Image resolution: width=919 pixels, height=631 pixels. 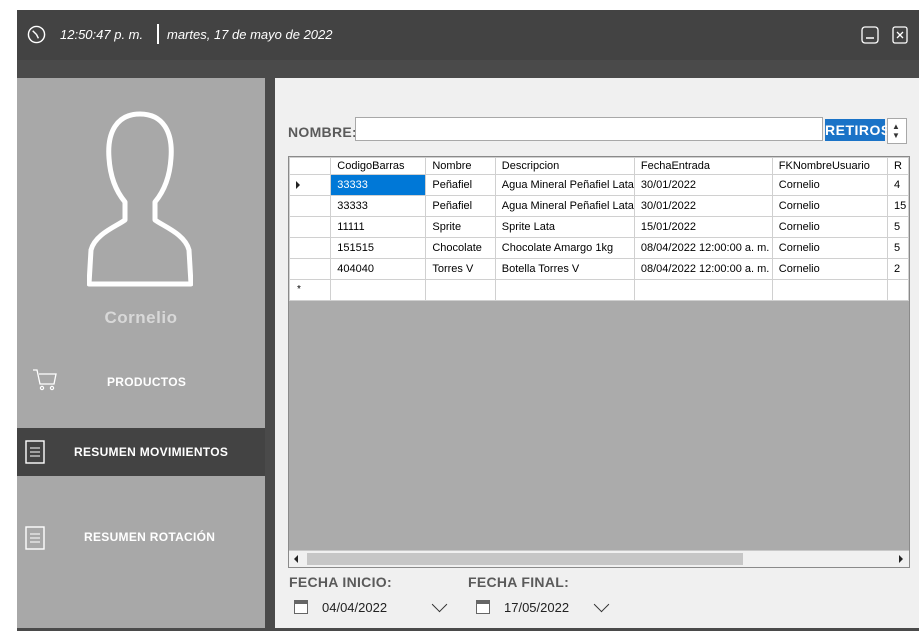 What do you see at coordinates (158, 34) in the screenshot?
I see `title-separator` at bounding box center [158, 34].